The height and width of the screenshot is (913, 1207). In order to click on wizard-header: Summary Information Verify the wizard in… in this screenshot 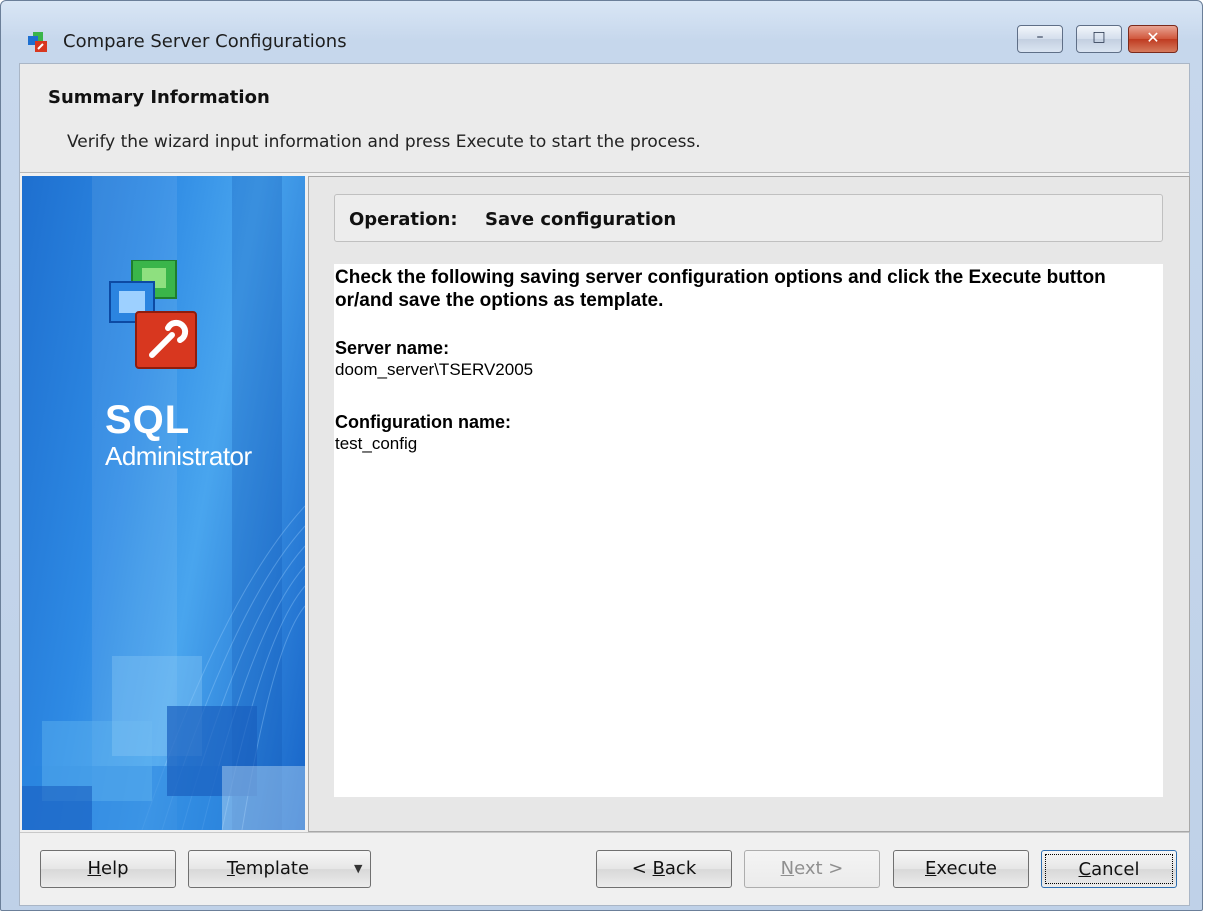, I will do `click(604, 118)`.